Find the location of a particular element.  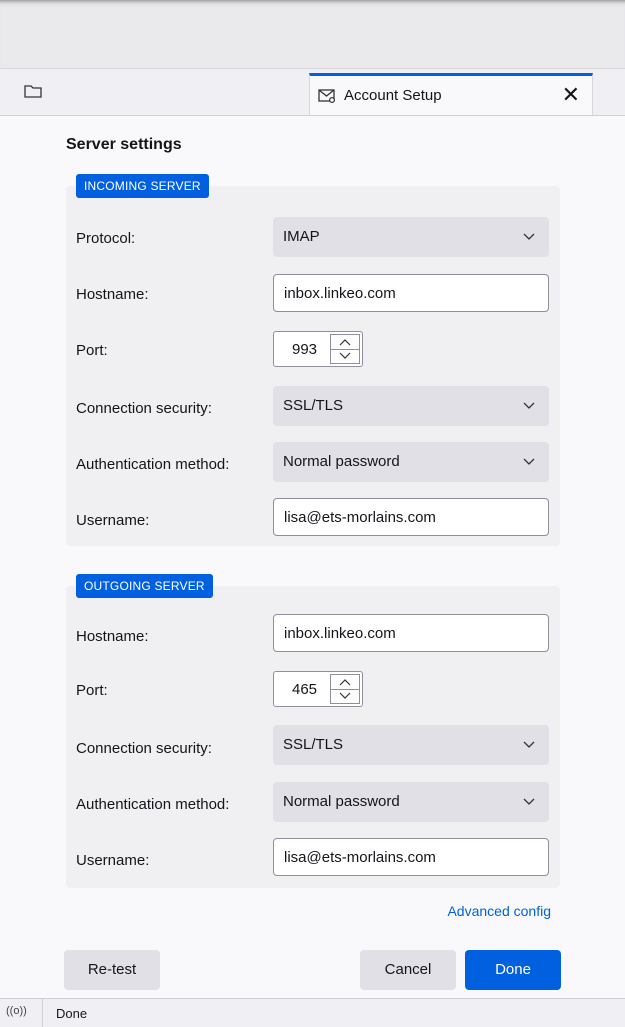

tab-account-setup: Account Setup ✕ is located at coordinates (451, 94).